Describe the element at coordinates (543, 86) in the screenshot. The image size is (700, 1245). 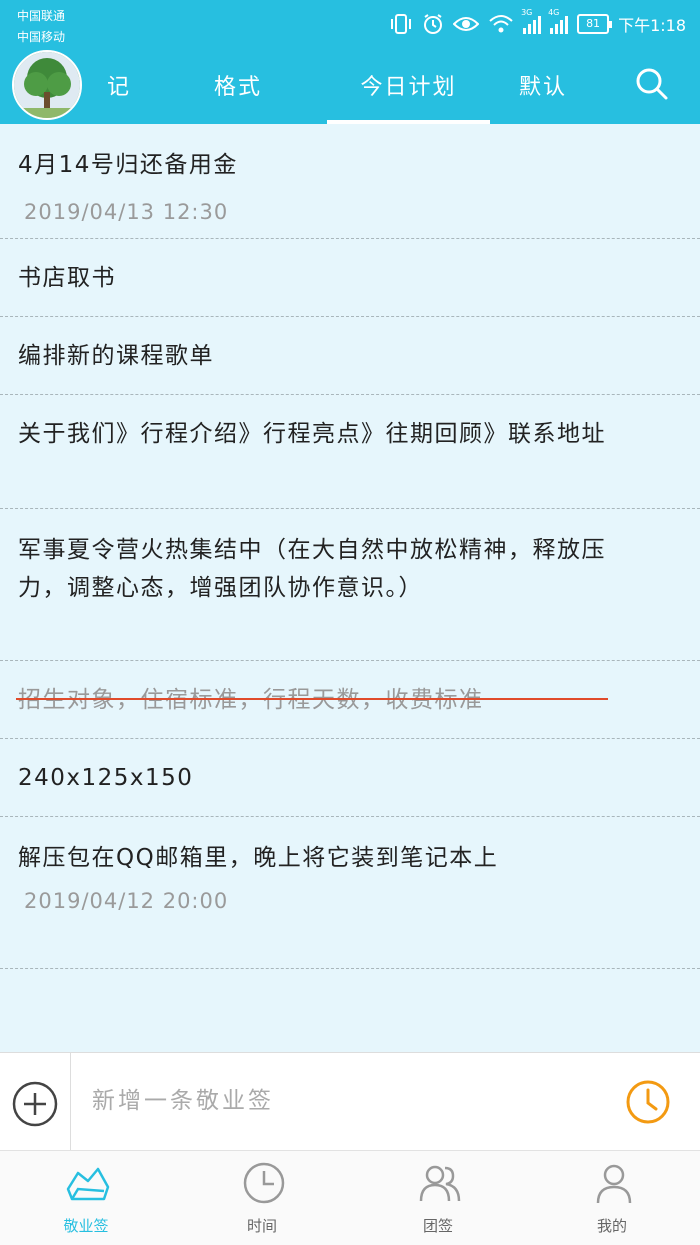
I see `tab-default: 默认` at that location.